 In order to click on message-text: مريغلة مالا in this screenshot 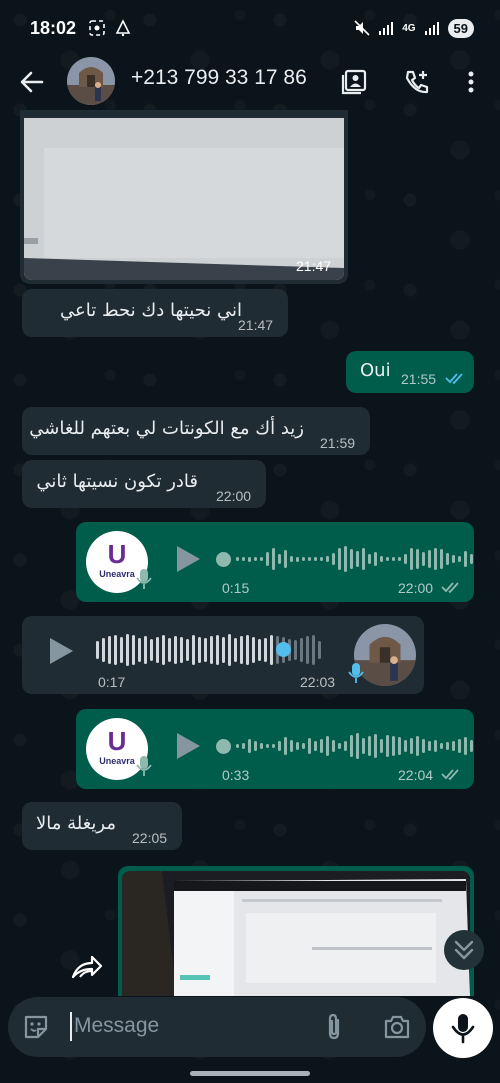, I will do `click(76, 823)`.